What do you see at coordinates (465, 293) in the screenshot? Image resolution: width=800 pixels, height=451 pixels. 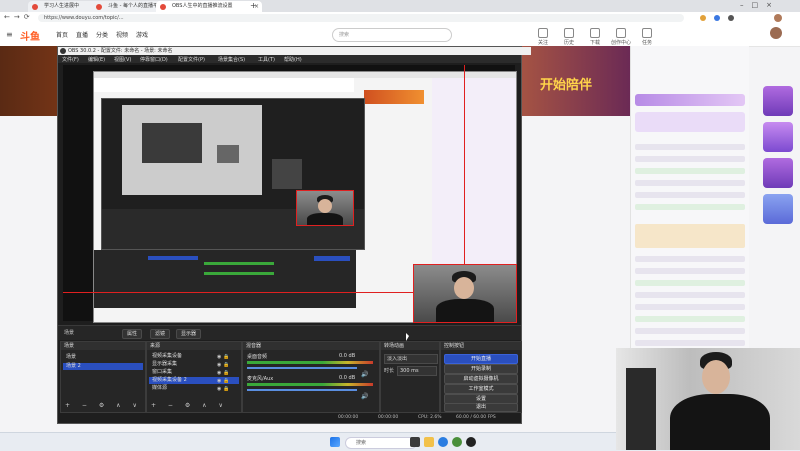 I see `webcam-source-selected` at bounding box center [465, 293].